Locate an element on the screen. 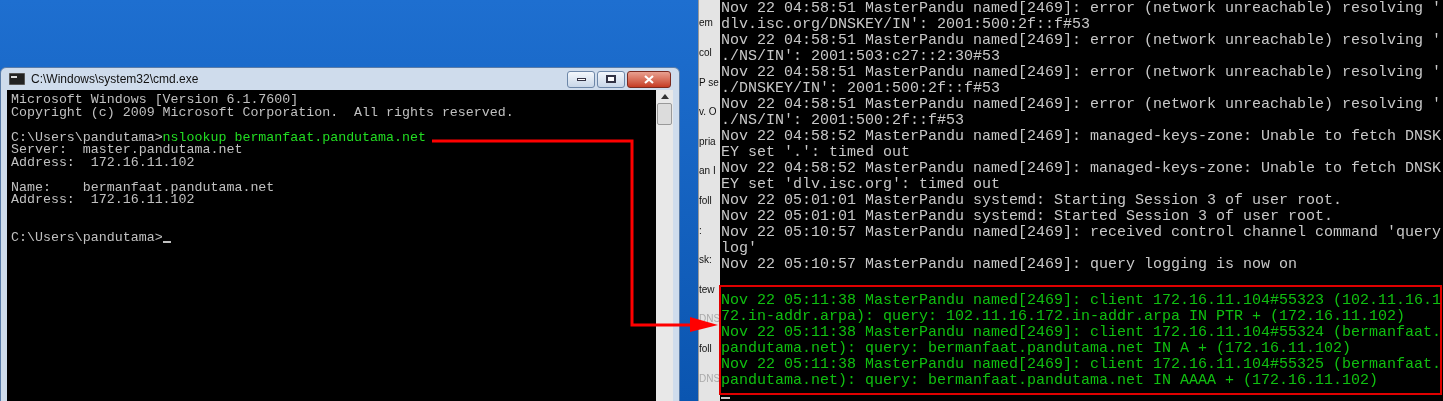 The width and height of the screenshot is (1443, 401). log-line: Nov 22 04:58:51 MasterPandu named[2469]: error (network unreachable) resolving './NS/IN': 2001:503:c27::2:30#53 is located at coordinates (1081, 49).